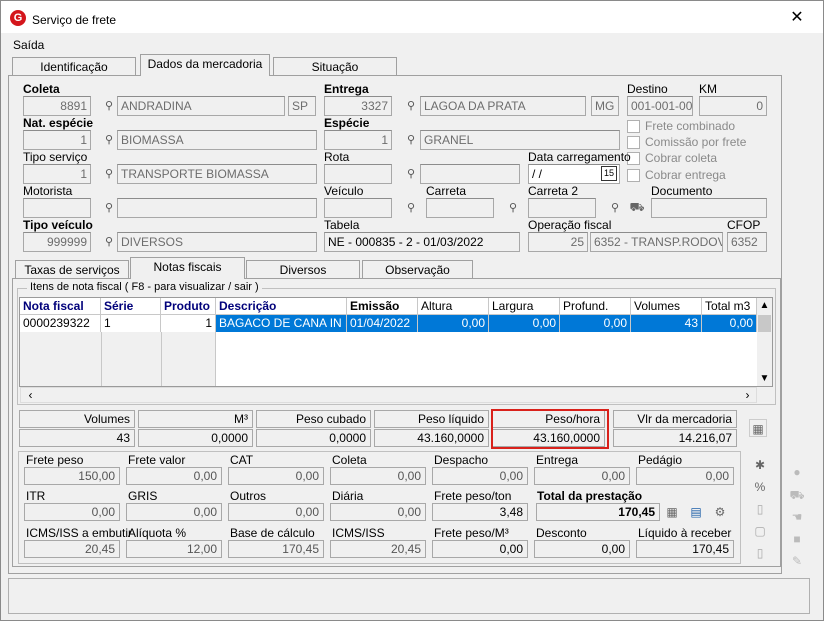  What do you see at coordinates (666, 306) in the screenshot?
I see `grid-header-volumes: Volumes` at bounding box center [666, 306].